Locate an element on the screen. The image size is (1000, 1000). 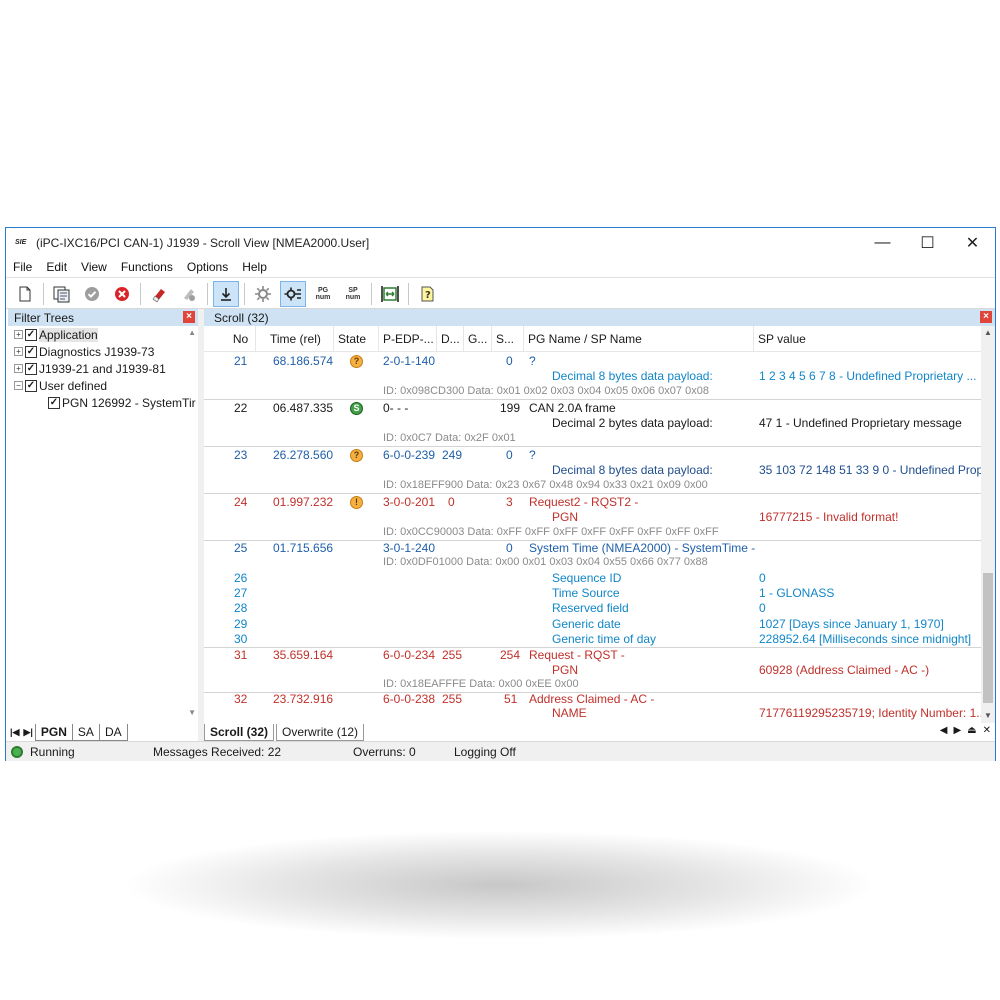
row-no: 31 is located at coordinates (241, 655).